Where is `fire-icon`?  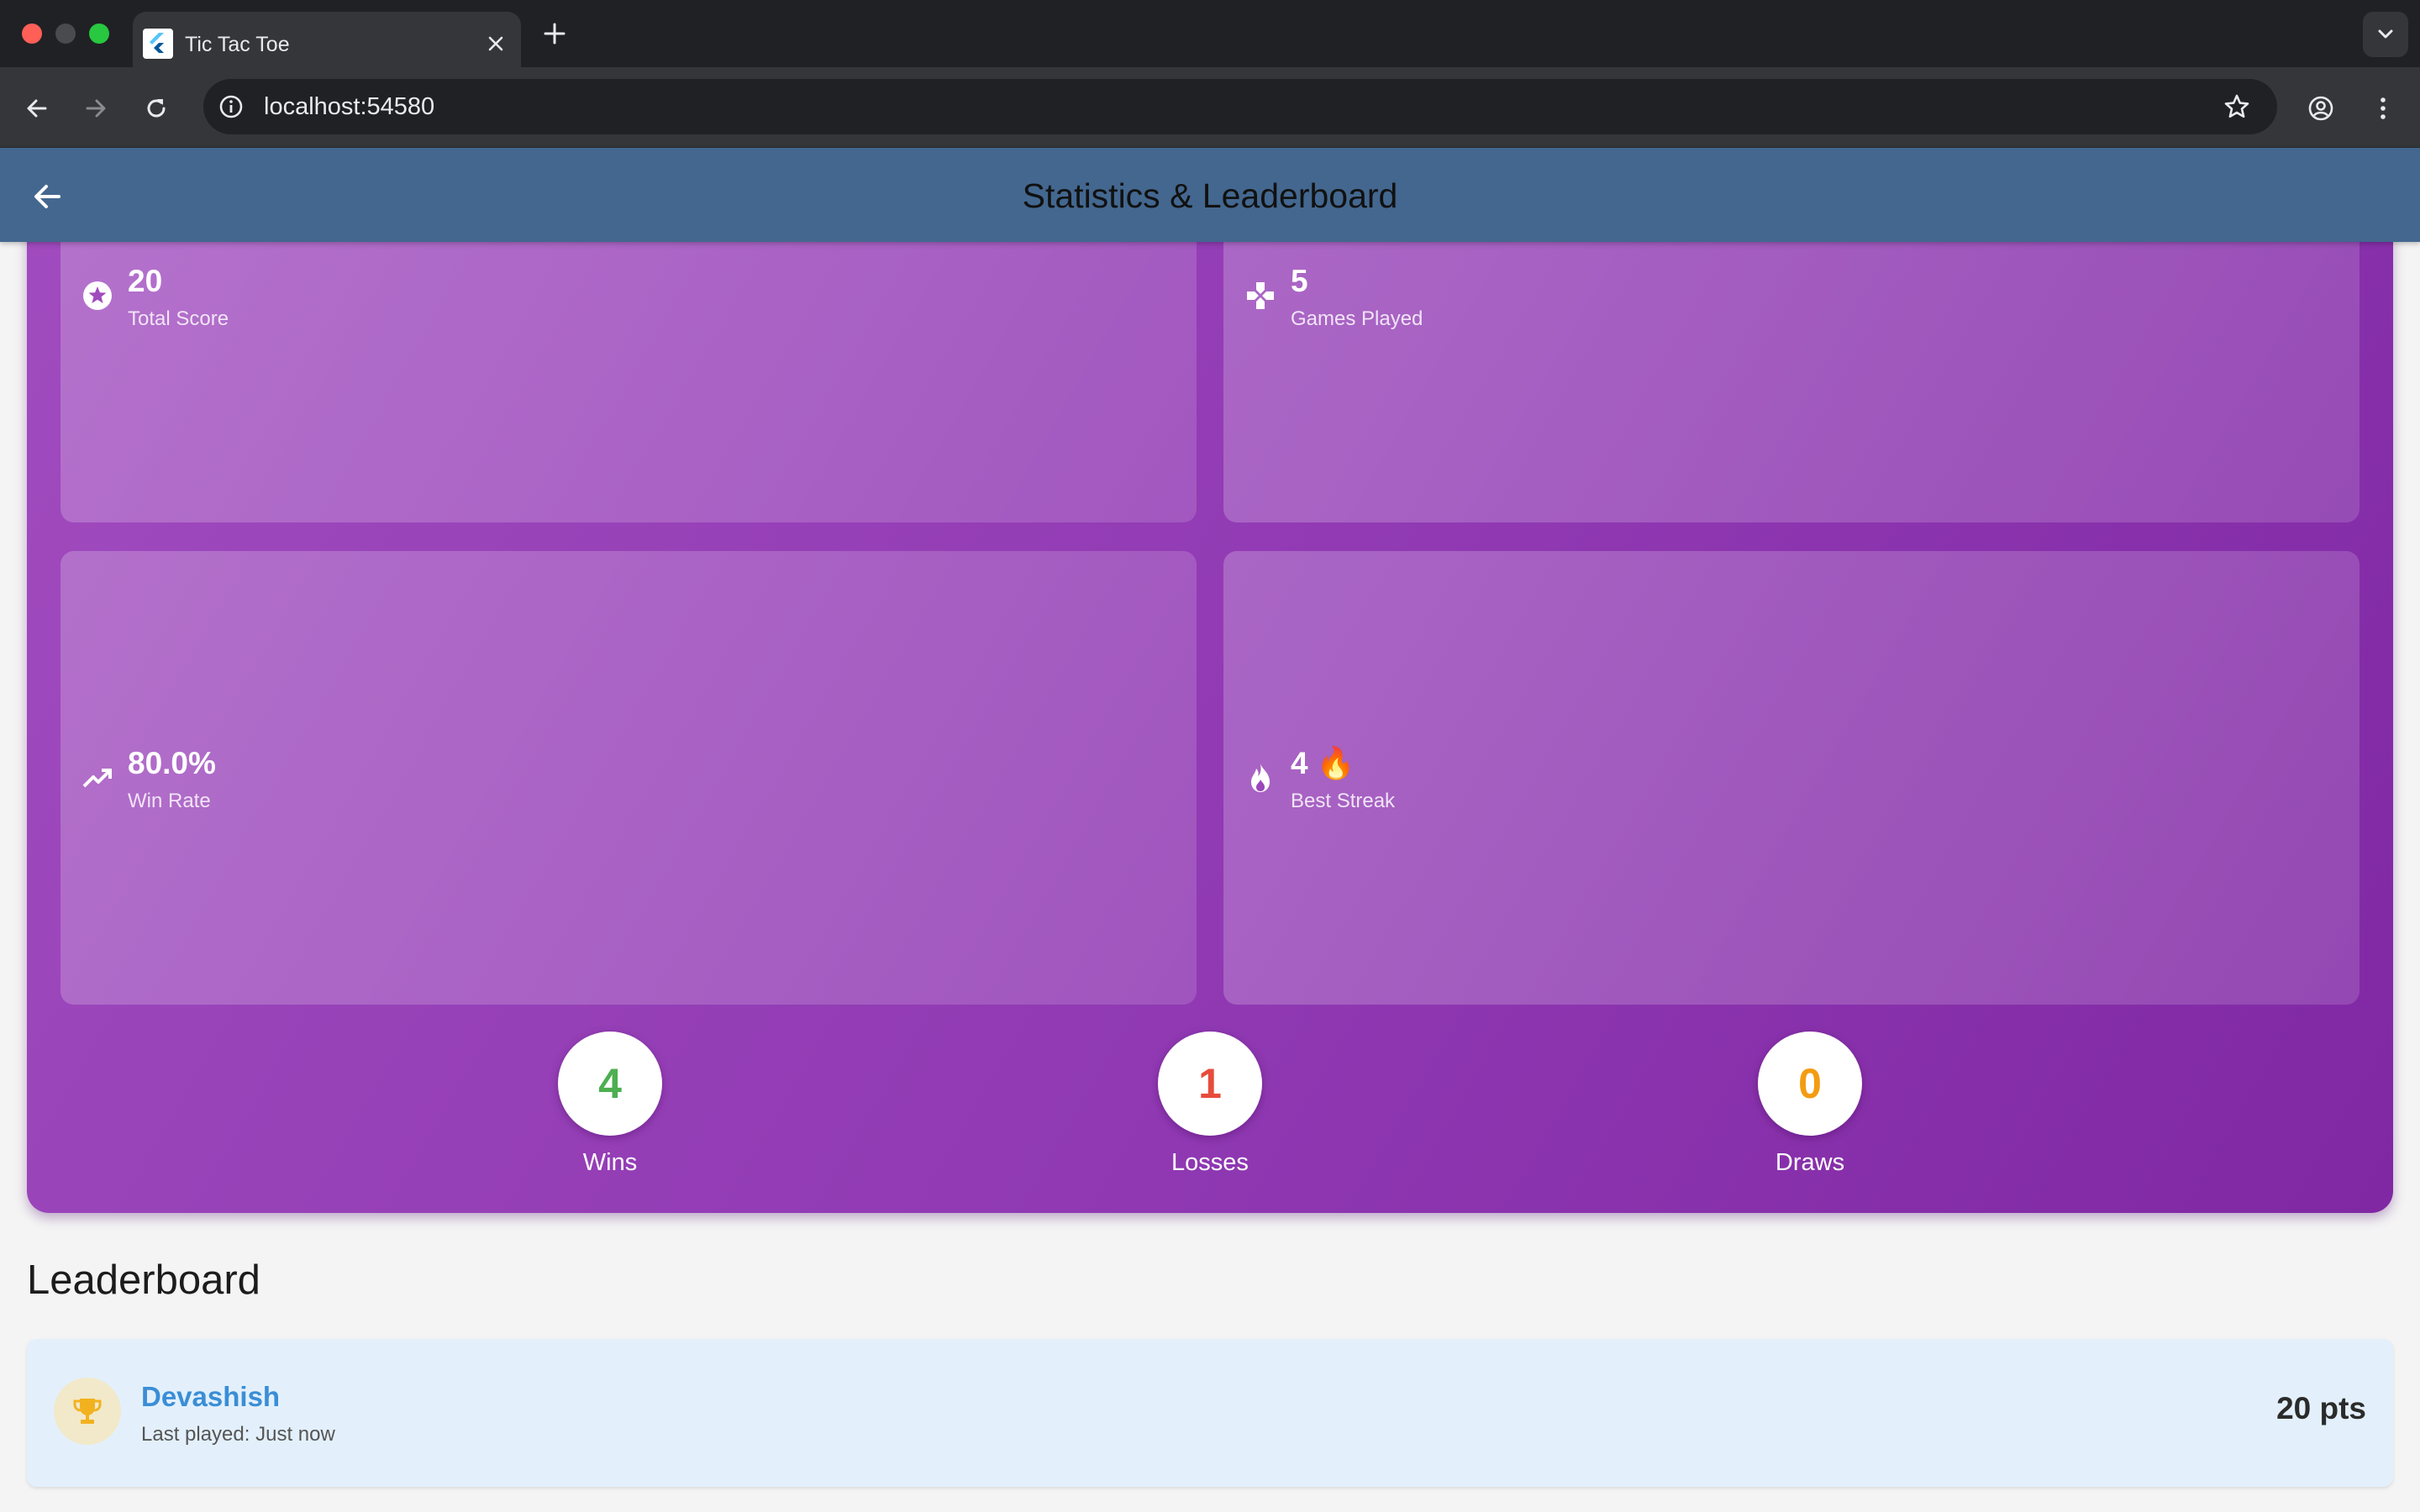
fire-icon is located at coordinates (1260, 778).